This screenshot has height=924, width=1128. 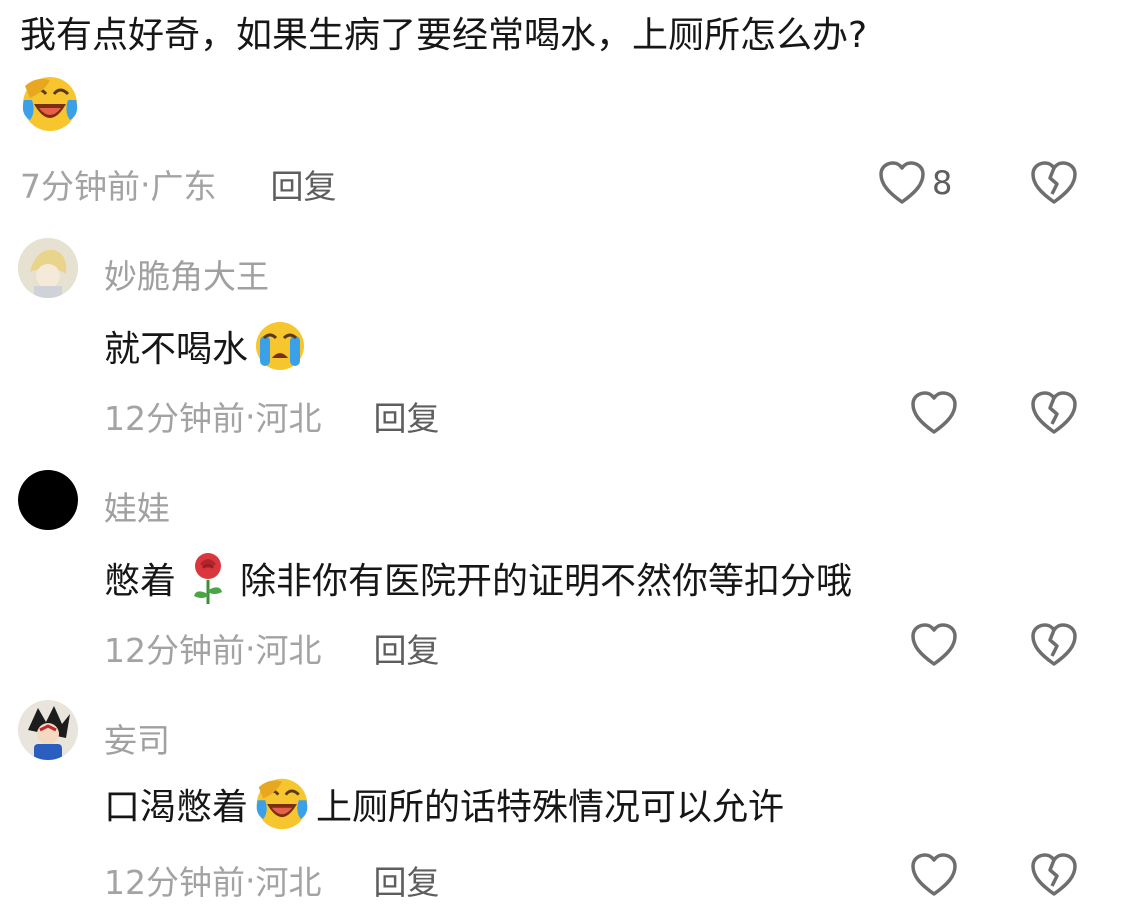 I want to click on username: 妄司, so click(x=137, y=738).